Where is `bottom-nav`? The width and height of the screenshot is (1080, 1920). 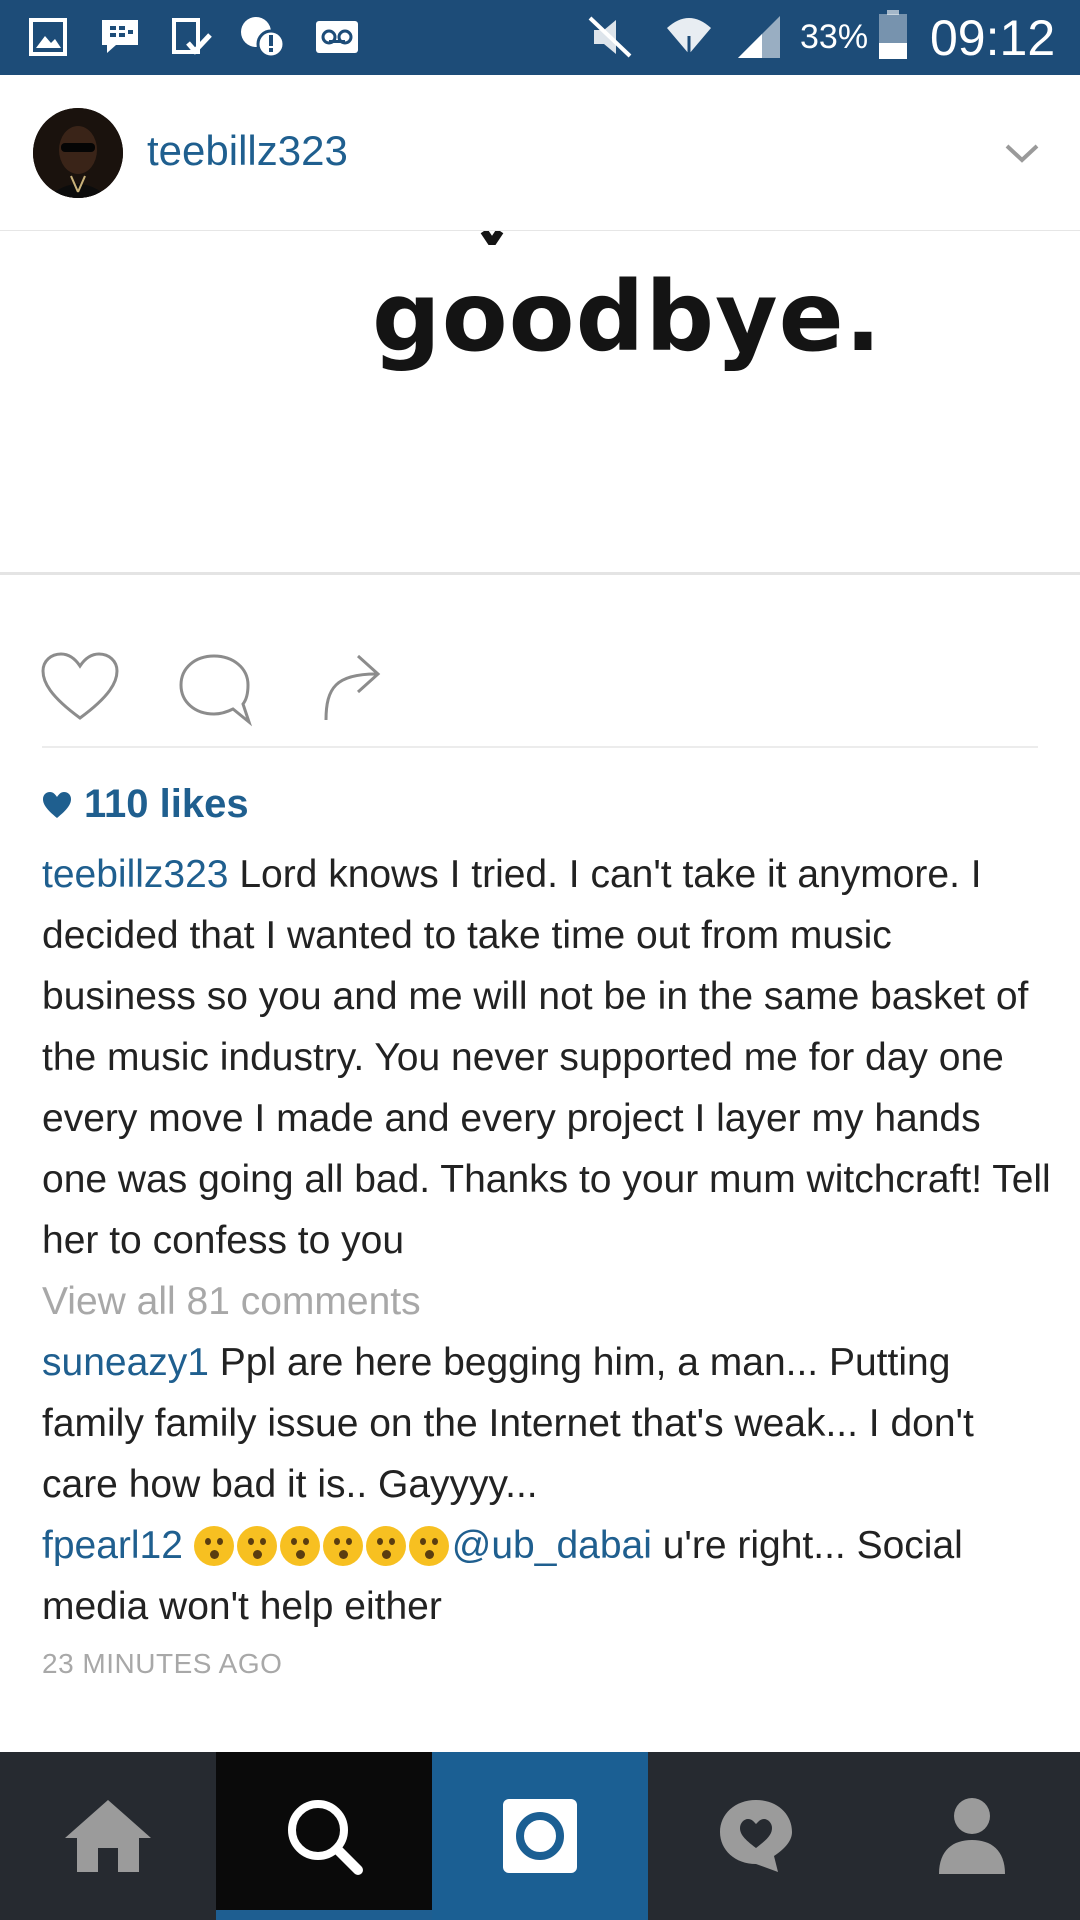
bottom-nav is located at coordinates (540, 1836).